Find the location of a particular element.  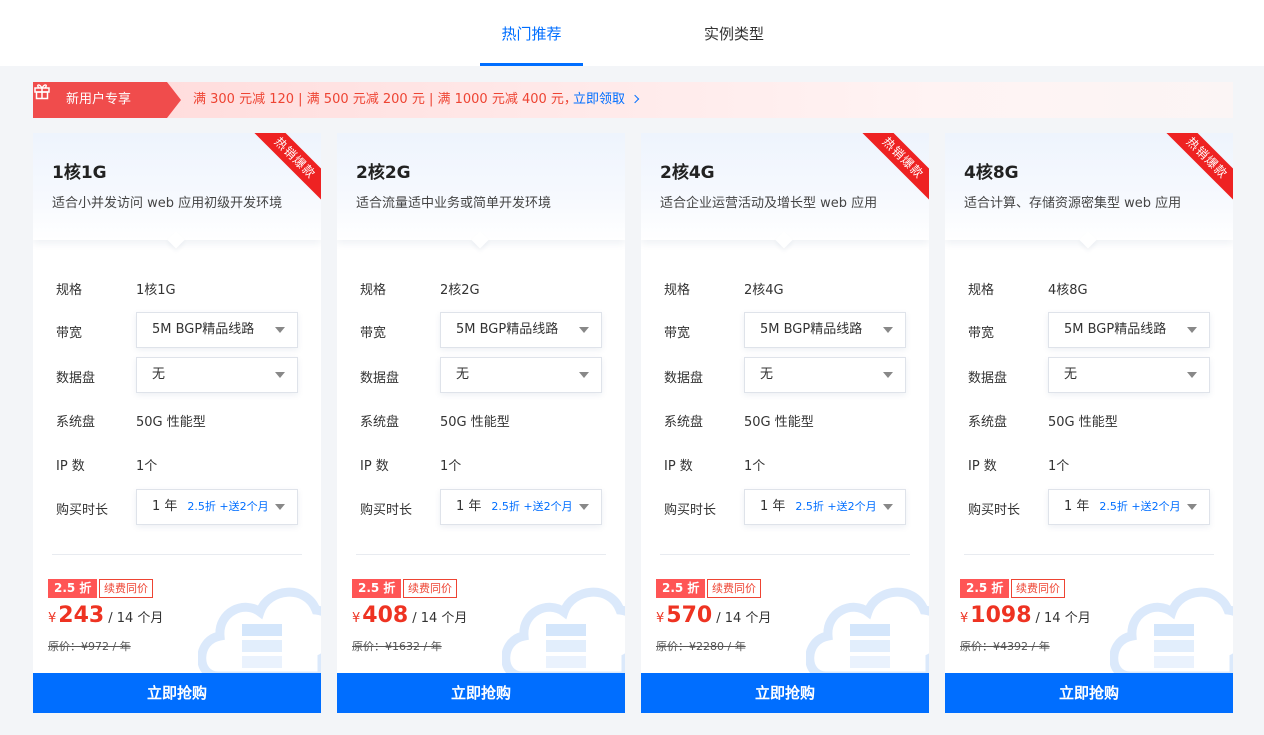

chevron-right-icon is located at coordinates (635, 99).